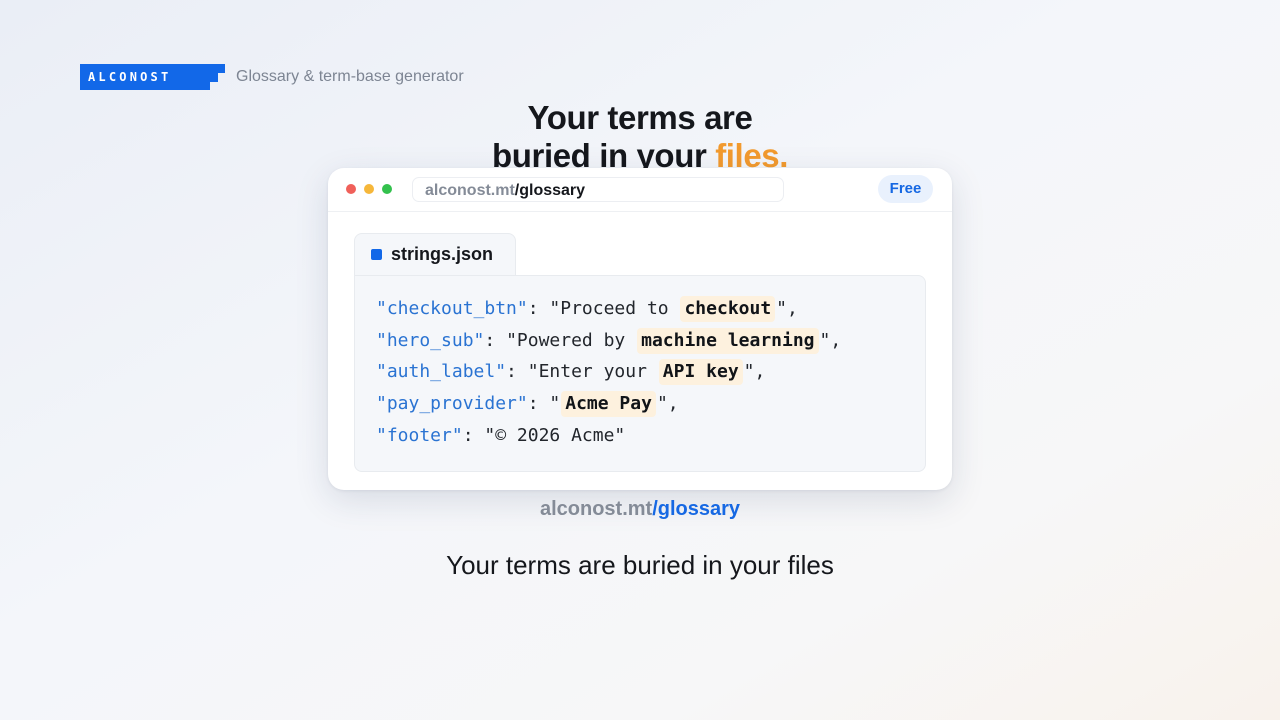 This screenshot has height=720, width=1280. Describe the element at coordinates (555, 435) in the screenshot. I see `json-value-text: "© 2026 Acme"` at that location.